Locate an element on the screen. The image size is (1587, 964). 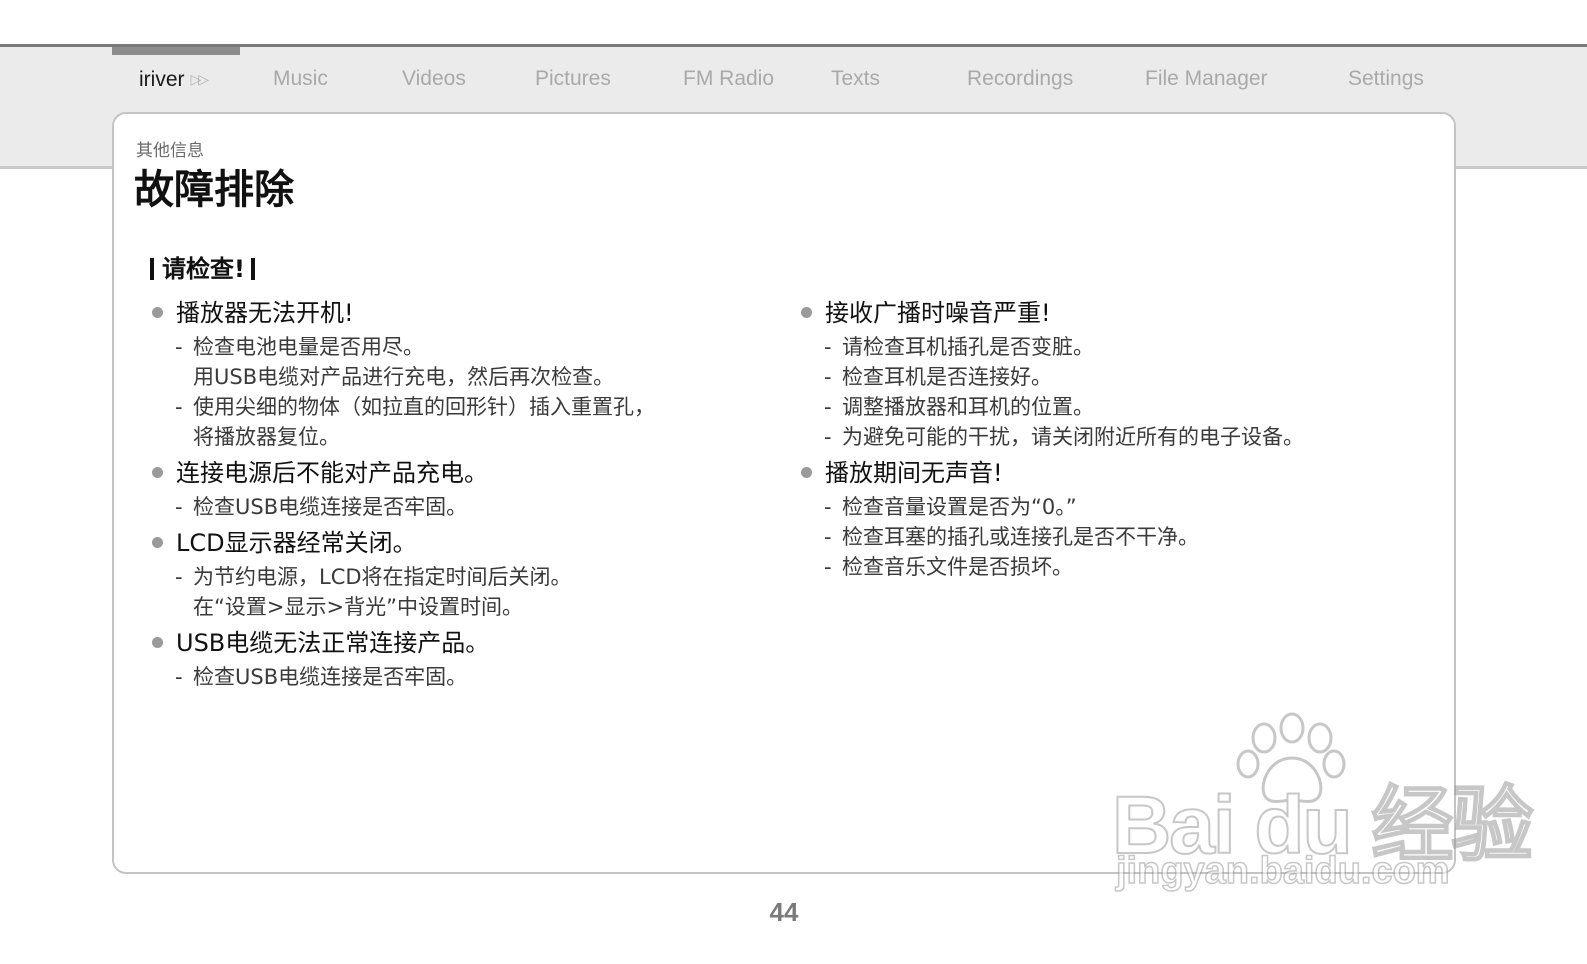
nav-item-pictures: Pictures is located at coordinates (573, 79).